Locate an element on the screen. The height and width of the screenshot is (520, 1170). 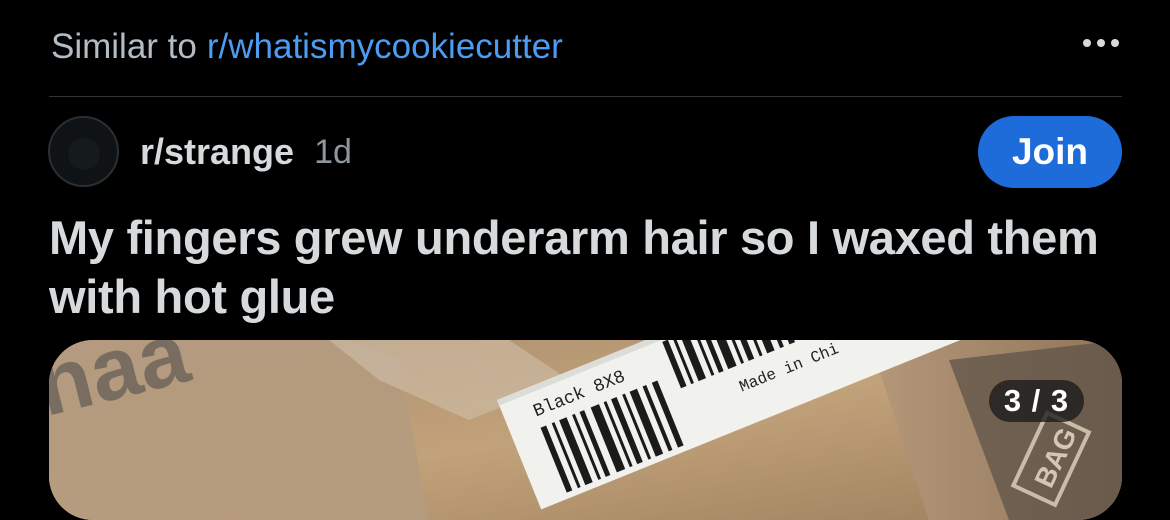
recommendation-header: Similar to r/whatismycookiecutter is located at coordinates (586, 47).